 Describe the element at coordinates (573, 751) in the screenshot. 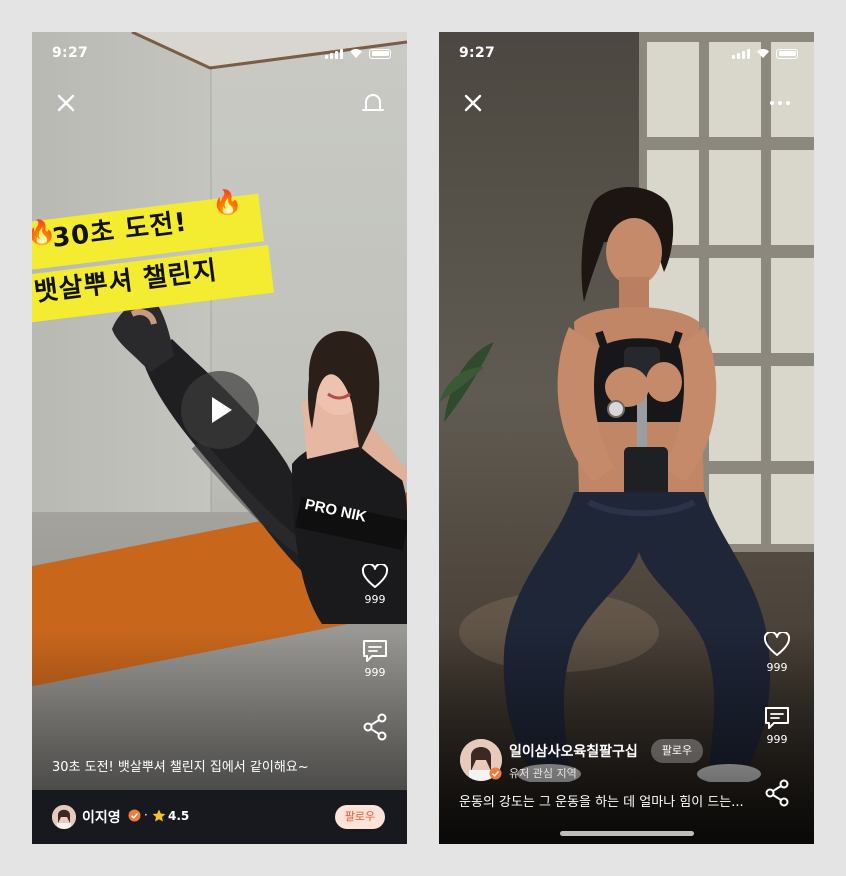

I see `creator-name: 일이삼사오육칠팔구십` at that location.